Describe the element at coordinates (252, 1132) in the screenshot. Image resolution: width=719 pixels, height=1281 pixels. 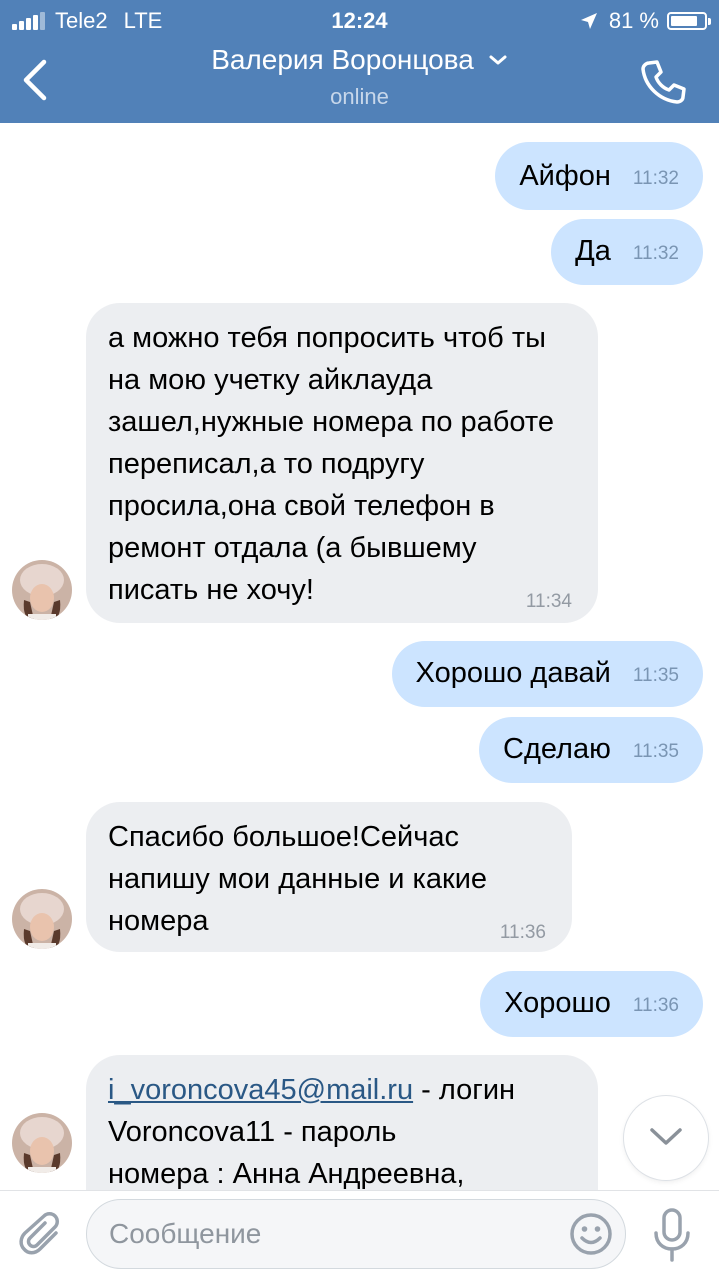
I see `message-line: Voroncova11 - пароль` at that location.